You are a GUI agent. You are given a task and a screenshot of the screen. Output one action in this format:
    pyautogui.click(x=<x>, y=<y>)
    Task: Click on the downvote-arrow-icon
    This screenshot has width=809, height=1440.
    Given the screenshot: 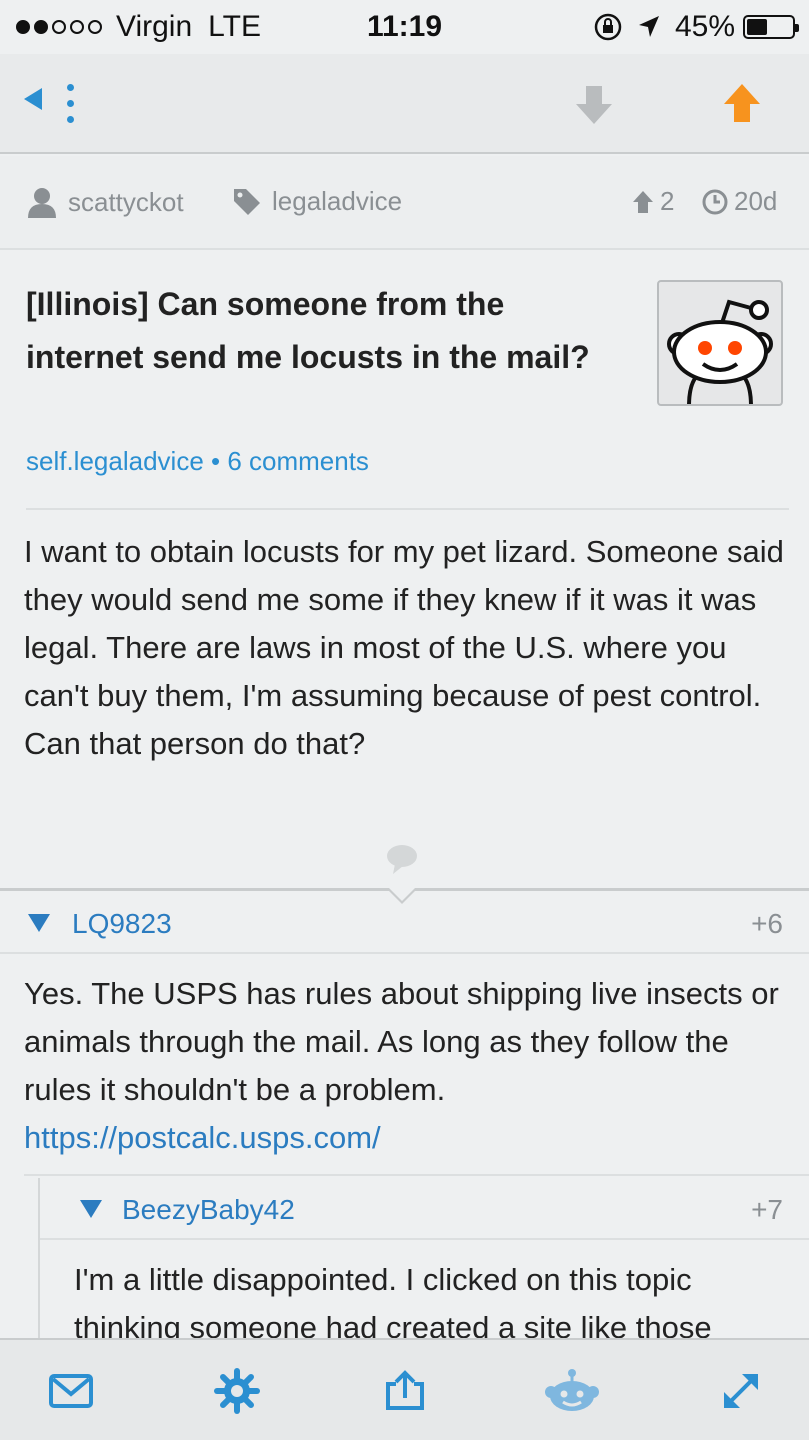 What is the action you would take?
    pyautogui.click(x=594, y=105)
    